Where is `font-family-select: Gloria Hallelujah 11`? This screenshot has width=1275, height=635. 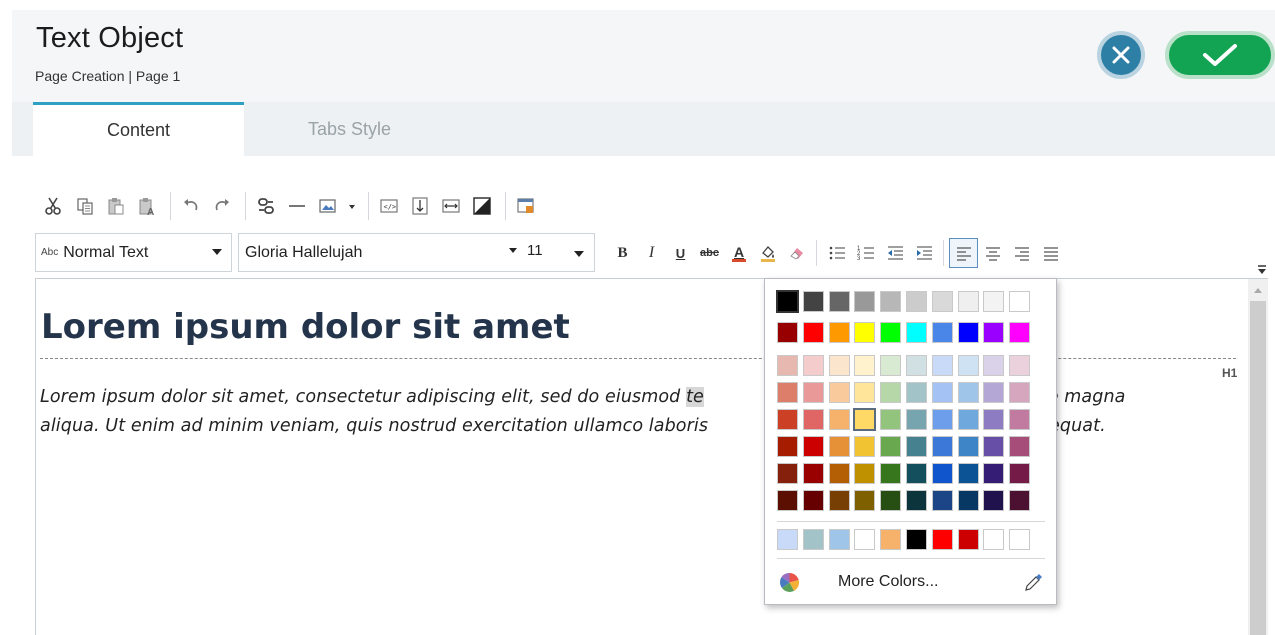
font-family-select: Gloria Hallelujah 11 is located at coordinates (416, 252).